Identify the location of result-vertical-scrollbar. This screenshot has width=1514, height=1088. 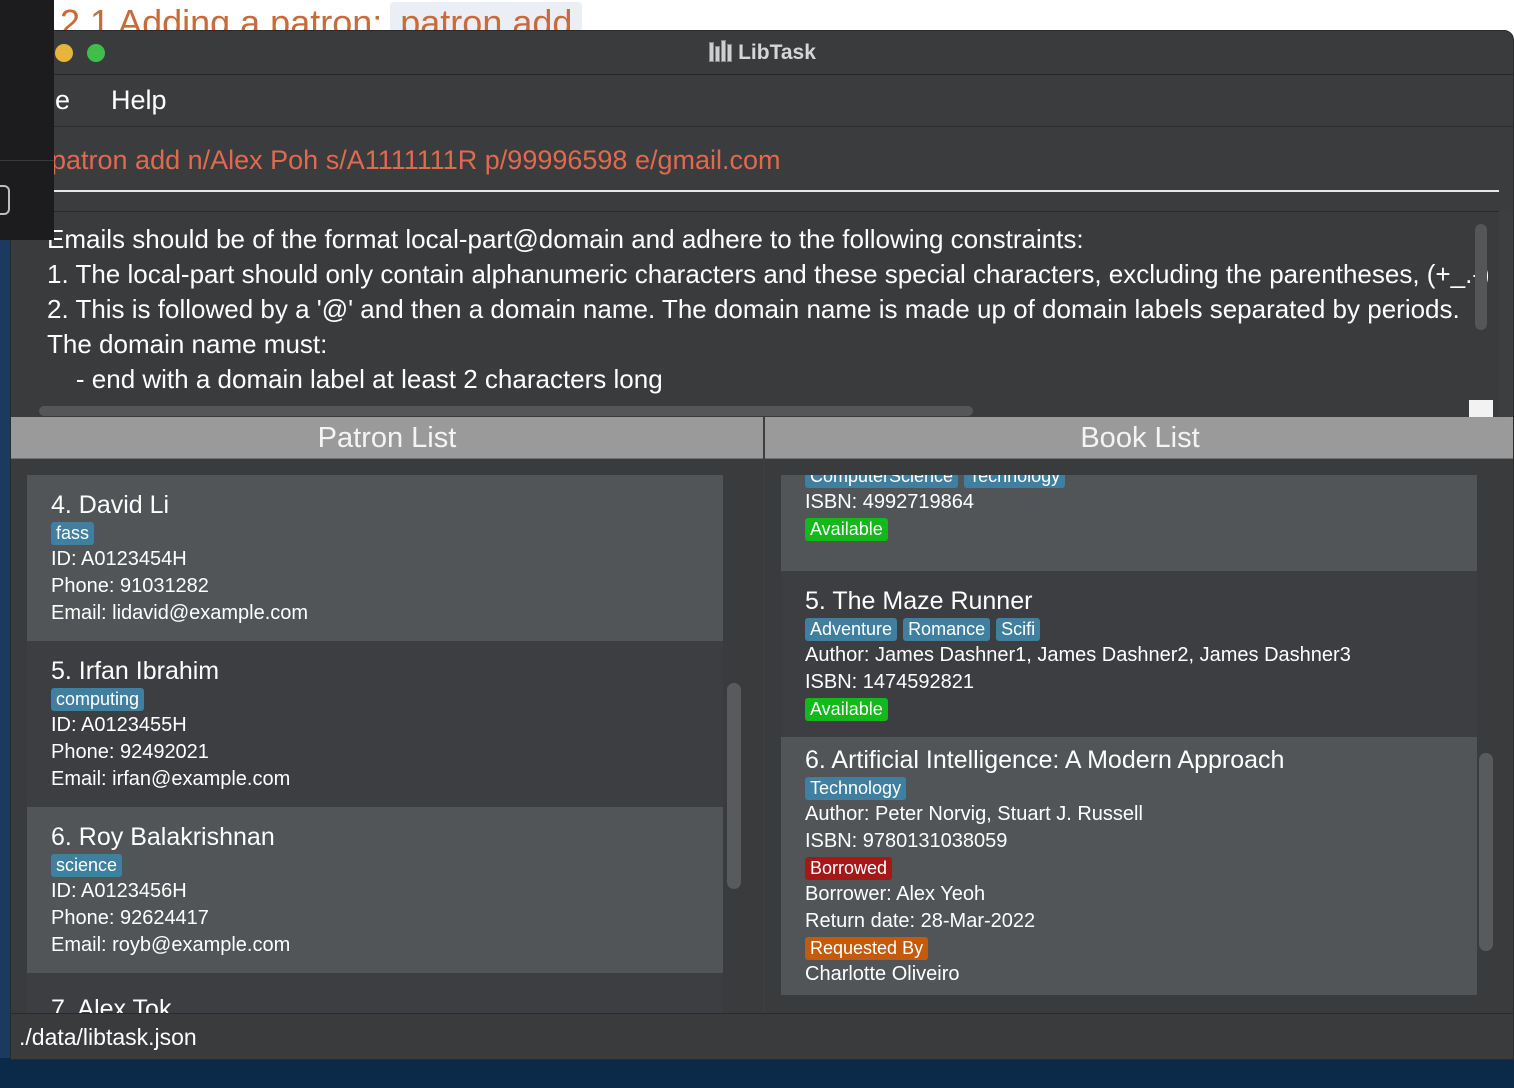
(1481, 277).